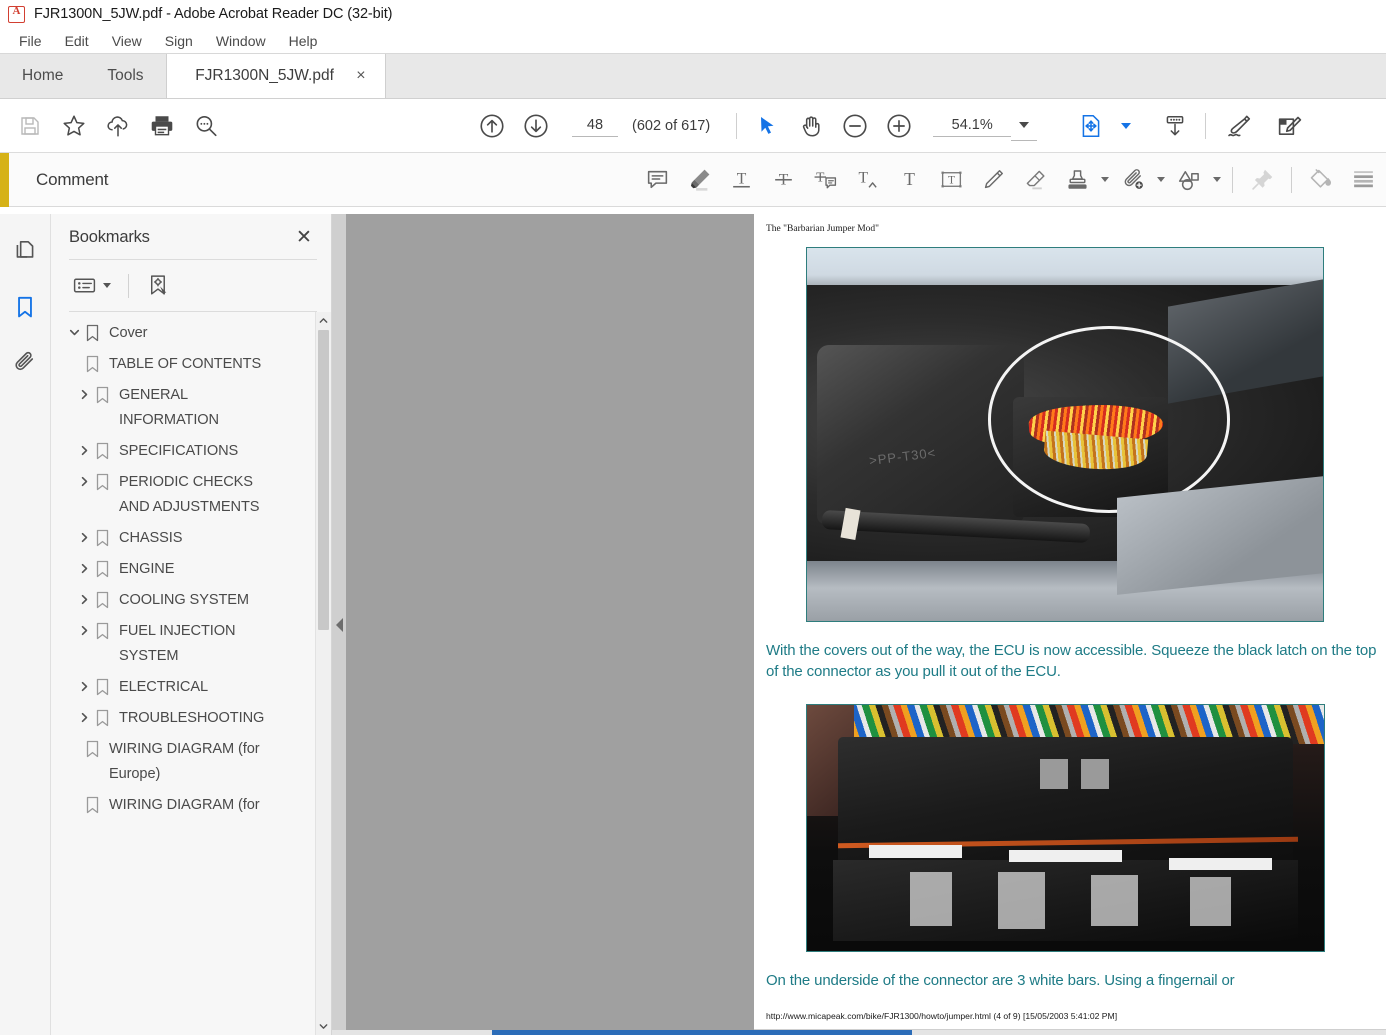 Image resolution: width=1386 pixels, height=1035 pixels. What do you see at coordinates (191, 333) in the screenshot?
I see `bookmark-item-cover: Cover` at bounding box center [191, 333].